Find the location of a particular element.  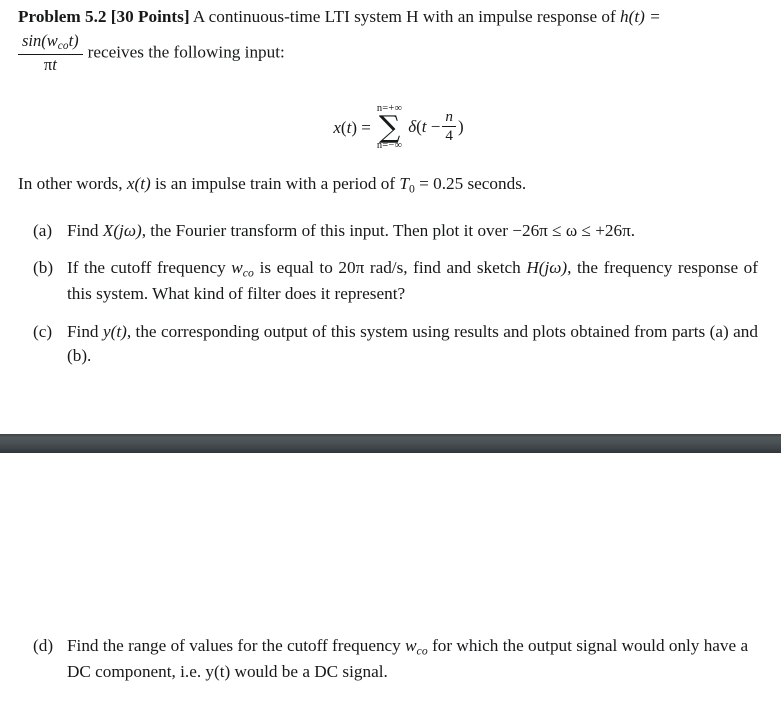

sinc-fraction-denominator: πt is located at coordinates (50, 64).